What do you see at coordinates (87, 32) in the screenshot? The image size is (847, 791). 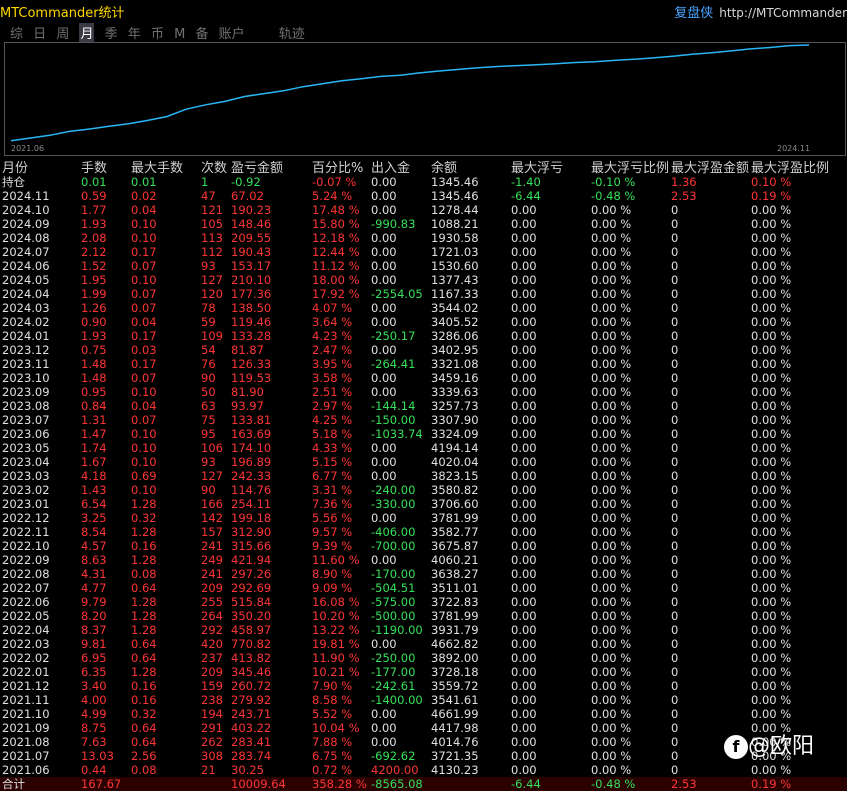 I see `tab-month: 月` at bounding box center [87, 32].